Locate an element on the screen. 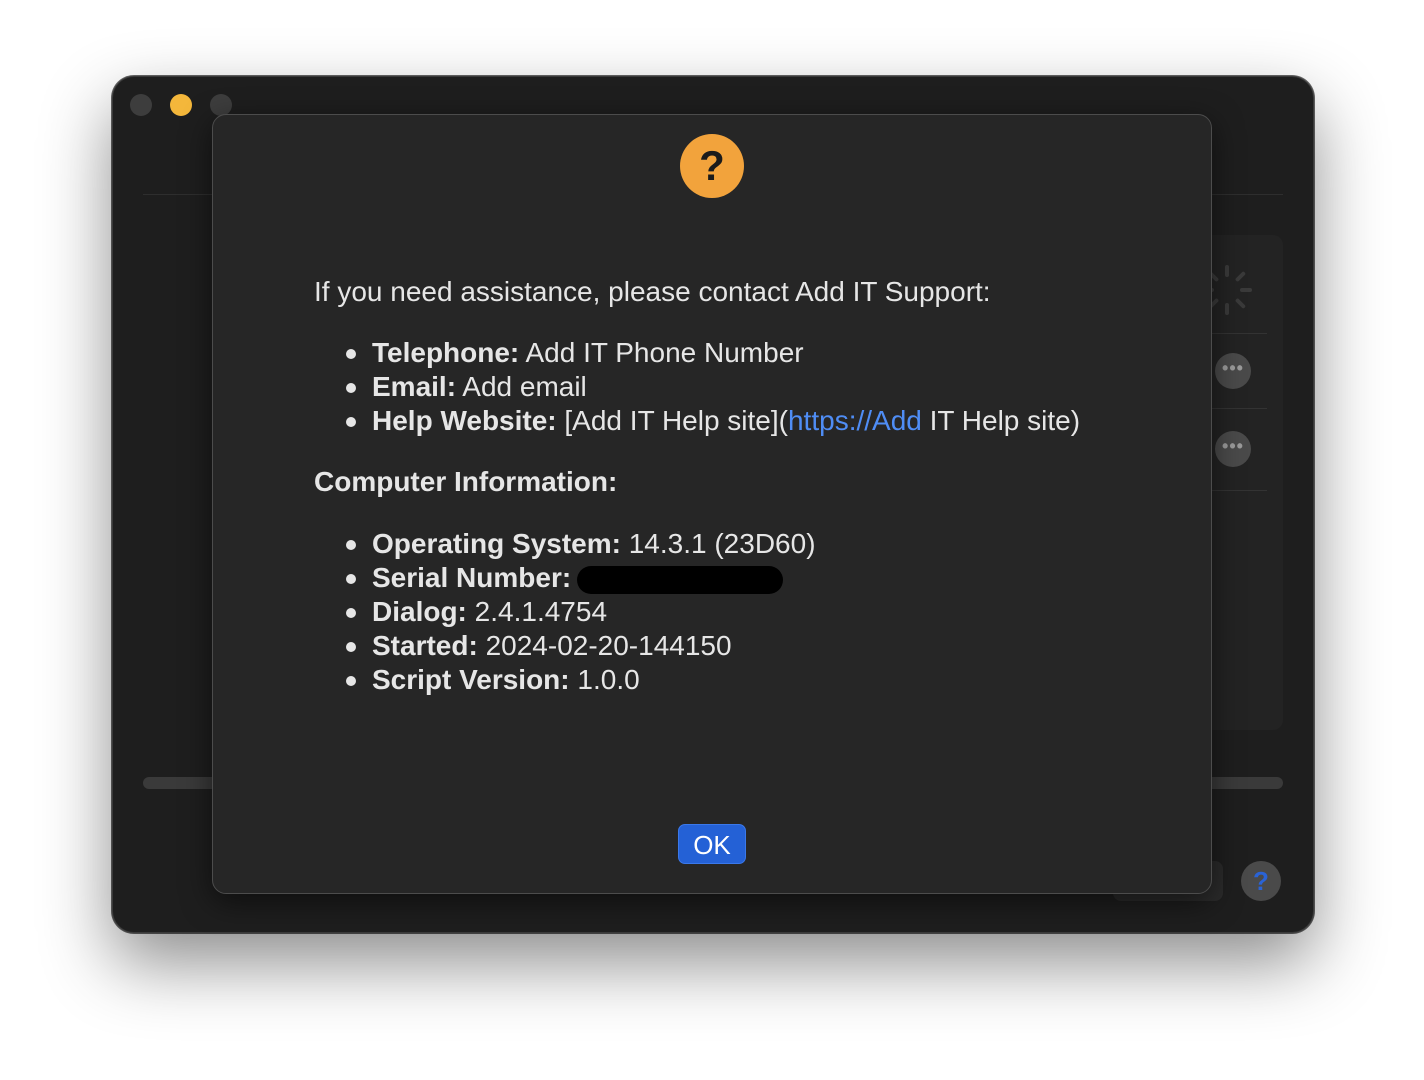 This screenshot has width=1424, height=1080. serial-number-label: Serial Number: is located at coordinates (472, 577).